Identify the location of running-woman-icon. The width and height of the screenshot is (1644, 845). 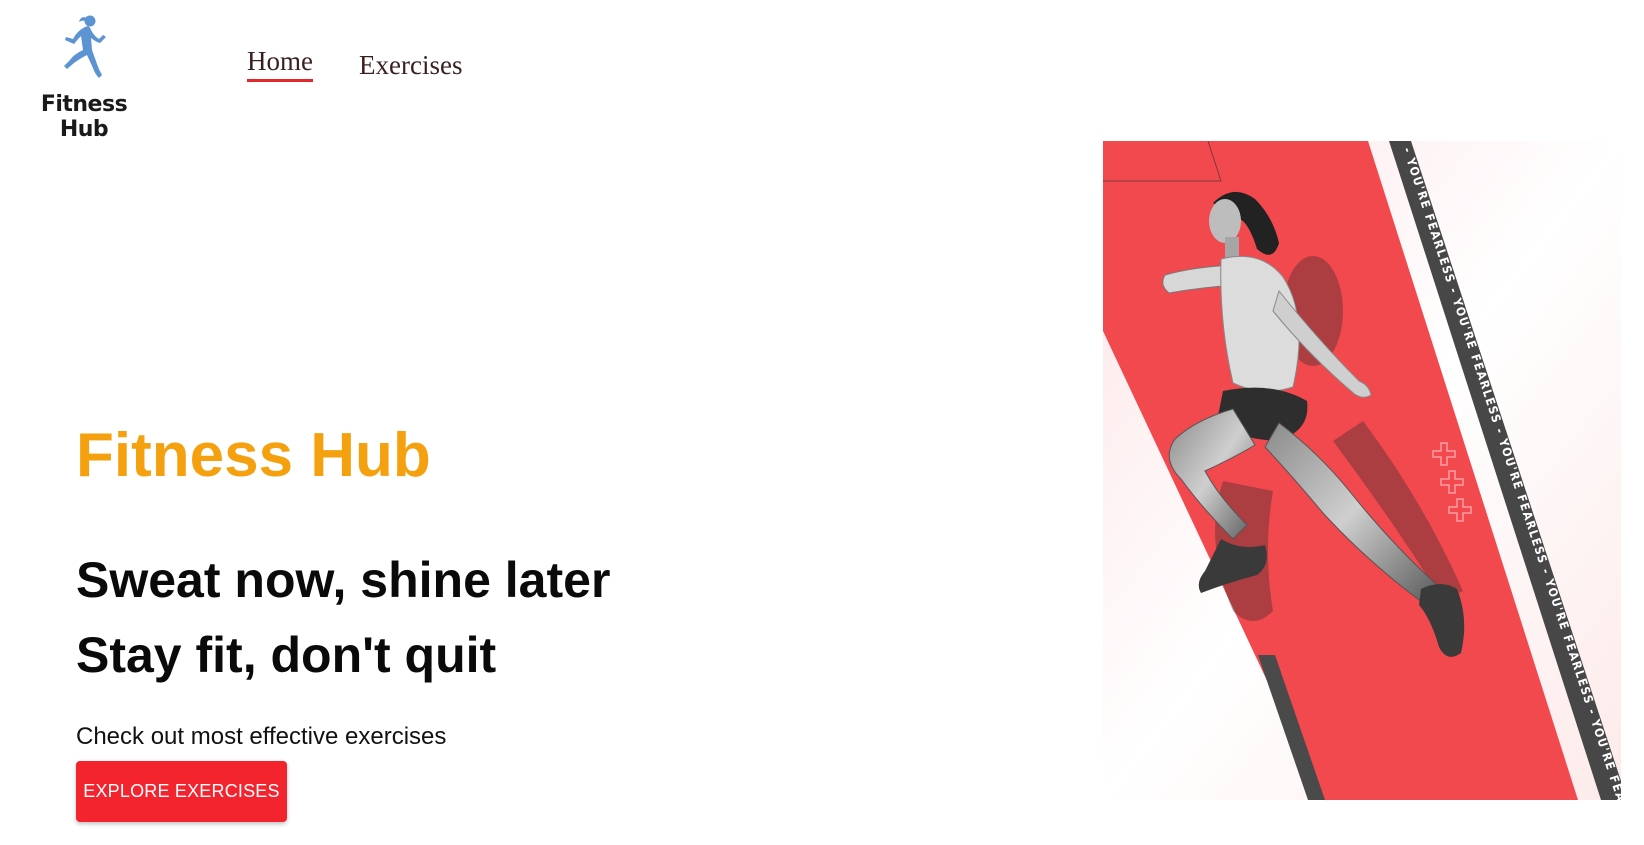
(85, 46).